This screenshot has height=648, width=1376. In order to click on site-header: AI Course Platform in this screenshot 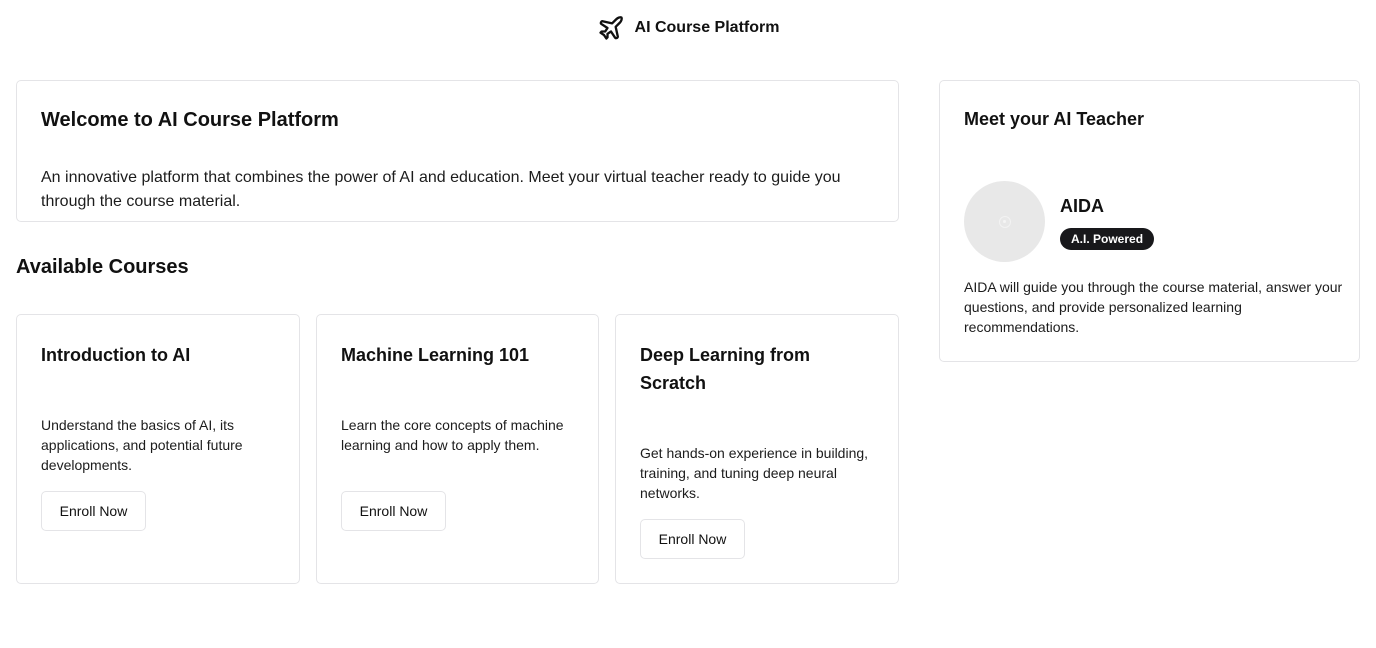, I will do `click(688, 28)`.